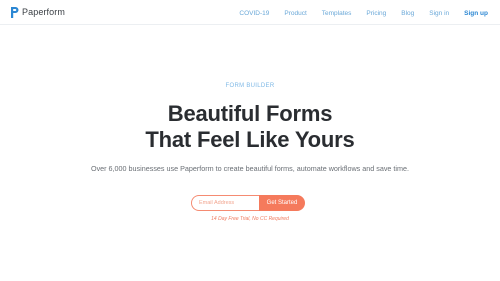  What do you see at coordinates (376, 13) in the screenshot?
I see `nav-link-pricing: Pricing` at bounding box center [376, 13].